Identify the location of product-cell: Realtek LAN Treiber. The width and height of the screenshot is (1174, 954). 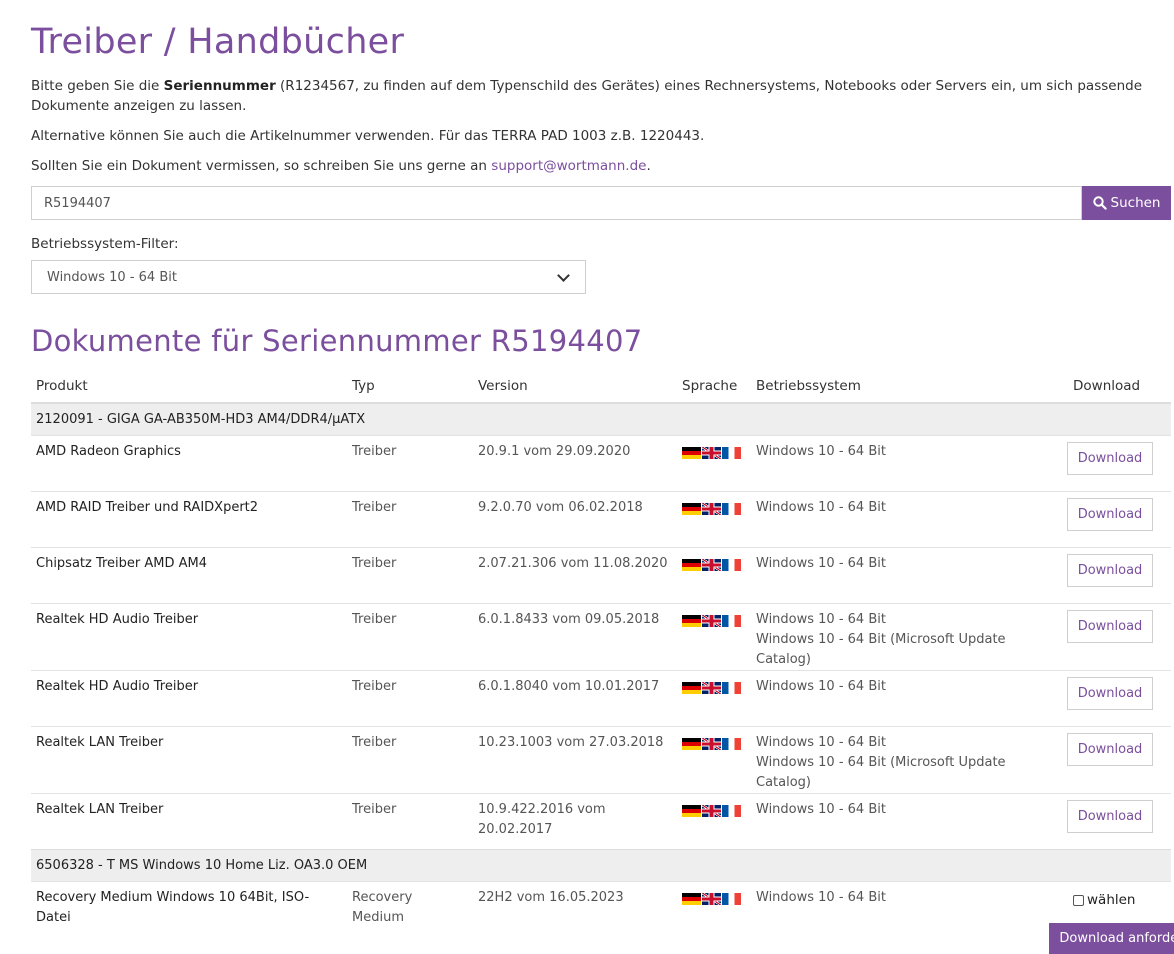
(189, 821).